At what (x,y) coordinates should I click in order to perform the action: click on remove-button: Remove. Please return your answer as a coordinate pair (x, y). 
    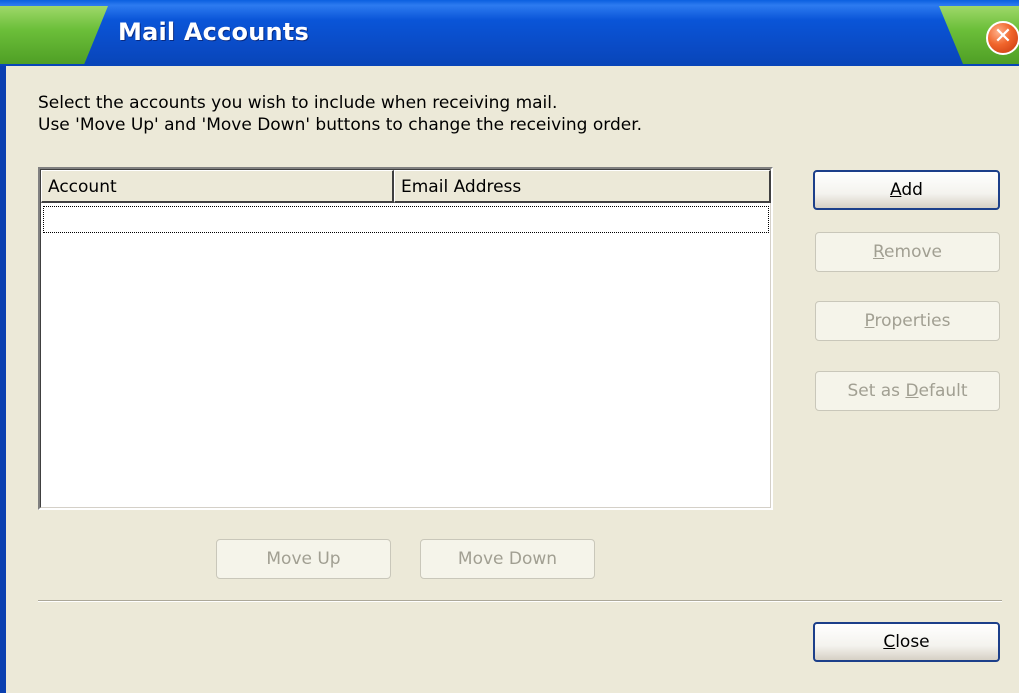
    Looking at the image, I should click on (907, 252).